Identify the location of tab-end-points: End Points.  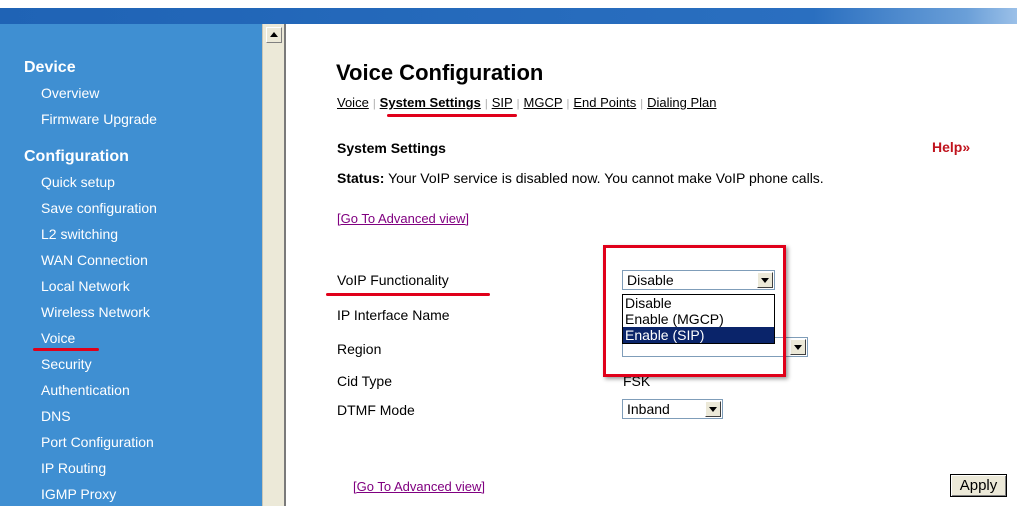
(604, 102).